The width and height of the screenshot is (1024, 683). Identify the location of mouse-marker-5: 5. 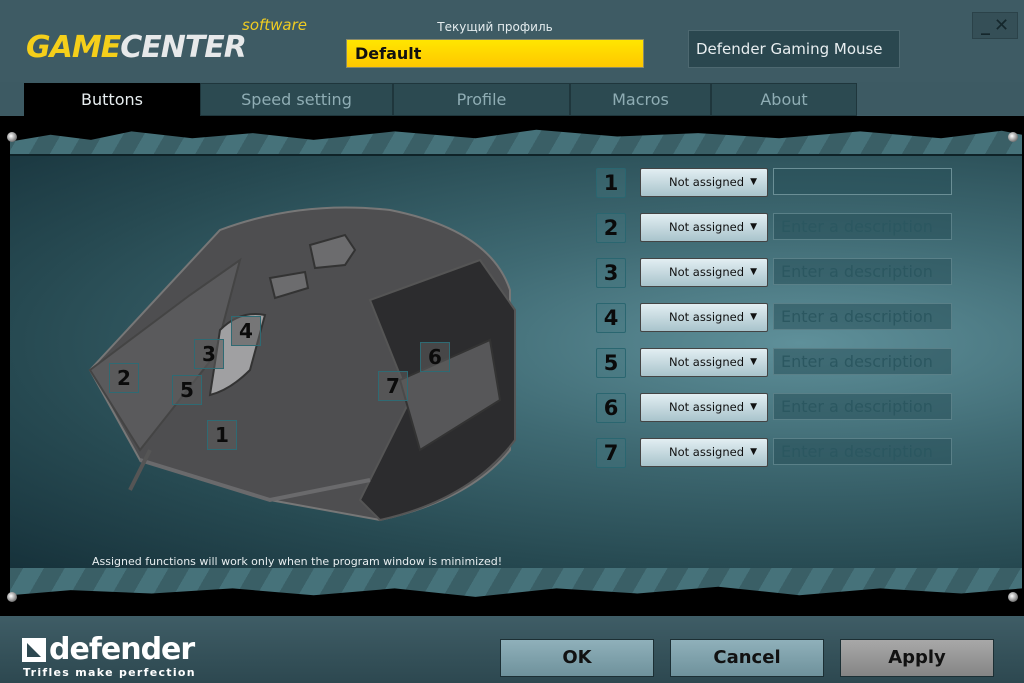
(187, 390).